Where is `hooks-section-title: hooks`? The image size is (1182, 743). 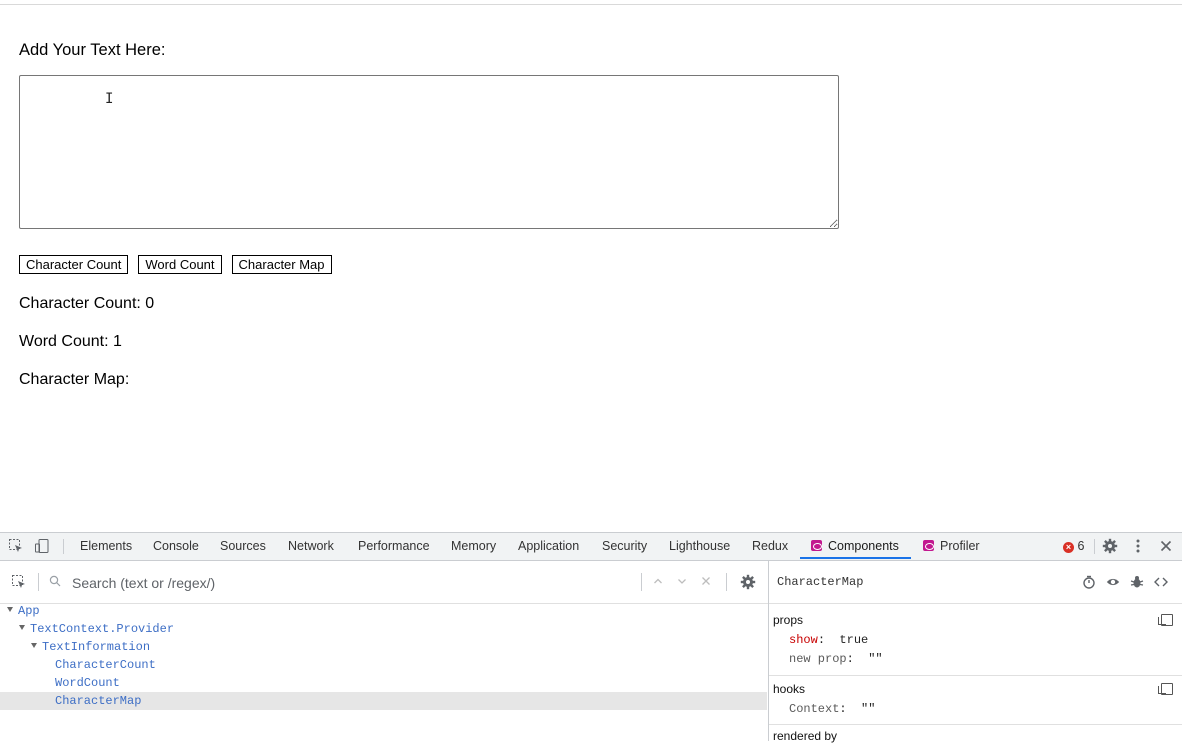
hooks-section-title: hooks is located at coordinates (789, 689).